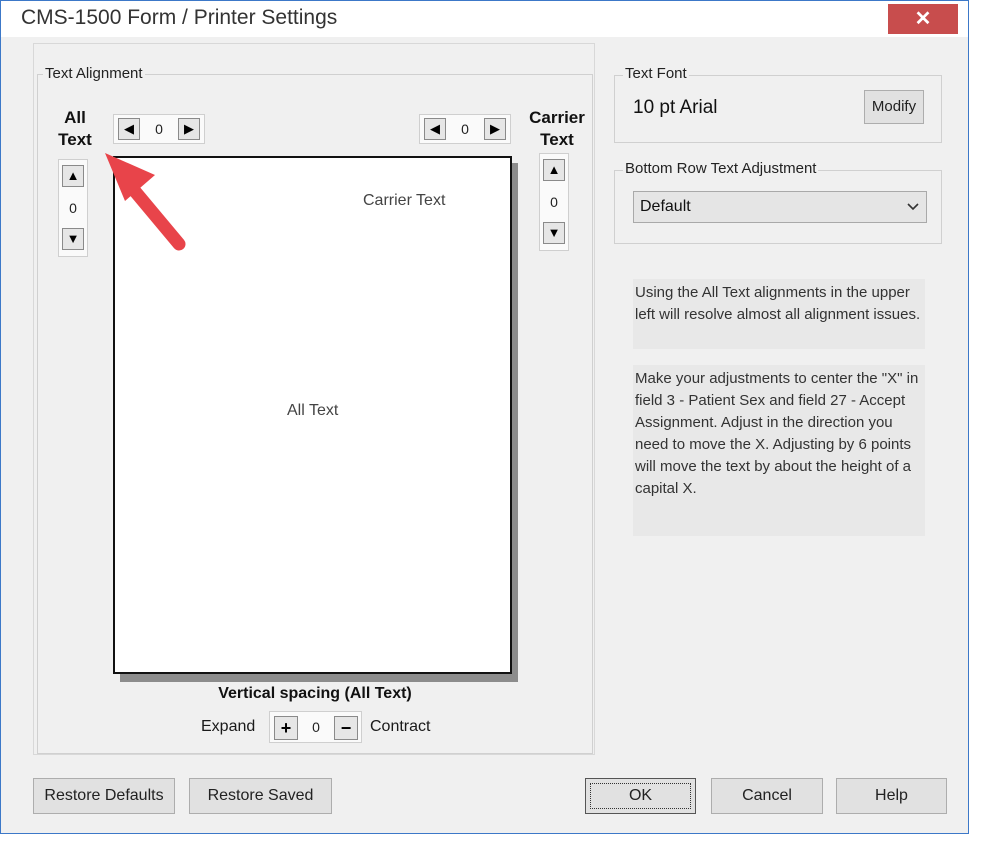 The height and width of the screenshot is (856, 1000). What do you see at coordinates (484, 19) in the screenshot?
I see `title-bar: CMS-1500 Form / Printer Settings ✕` at bounding box center [484, 19].